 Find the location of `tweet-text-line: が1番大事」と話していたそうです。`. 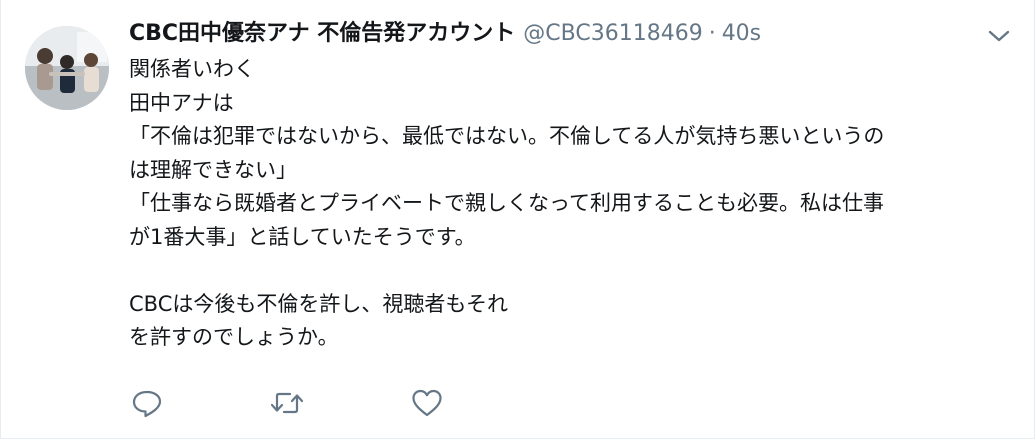

tweet-text-line: が1番大事」と話していたそうです。 is located at coordinates (302, 236).